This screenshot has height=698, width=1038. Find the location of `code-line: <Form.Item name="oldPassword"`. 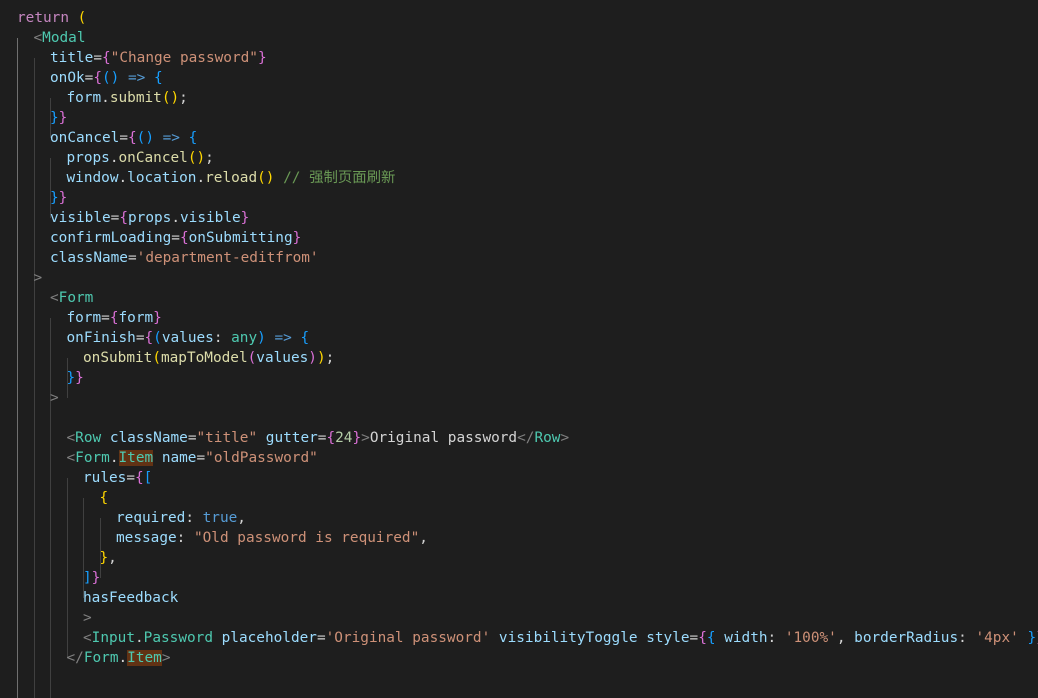

code-line: <Form.Item name="oldPassword" is located at coordinates (192, 458).